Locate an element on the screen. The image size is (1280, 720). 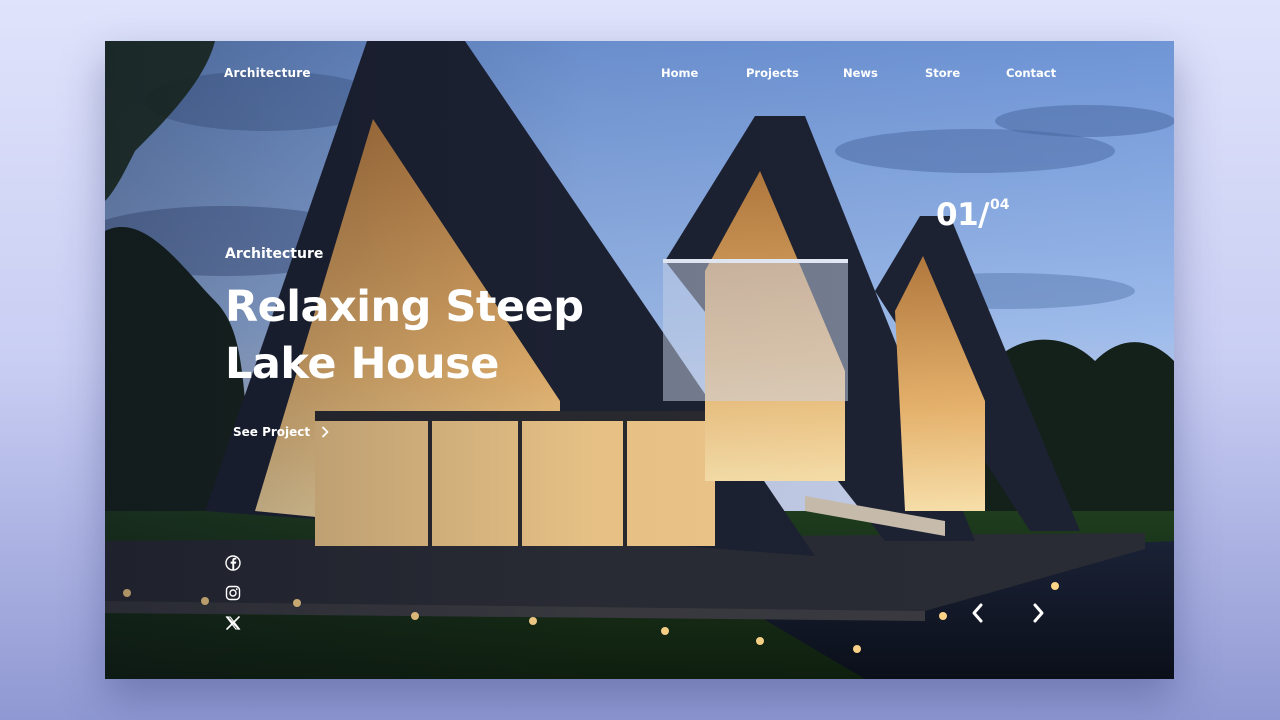
nav-store: Store is located at coordinates (942, 73).